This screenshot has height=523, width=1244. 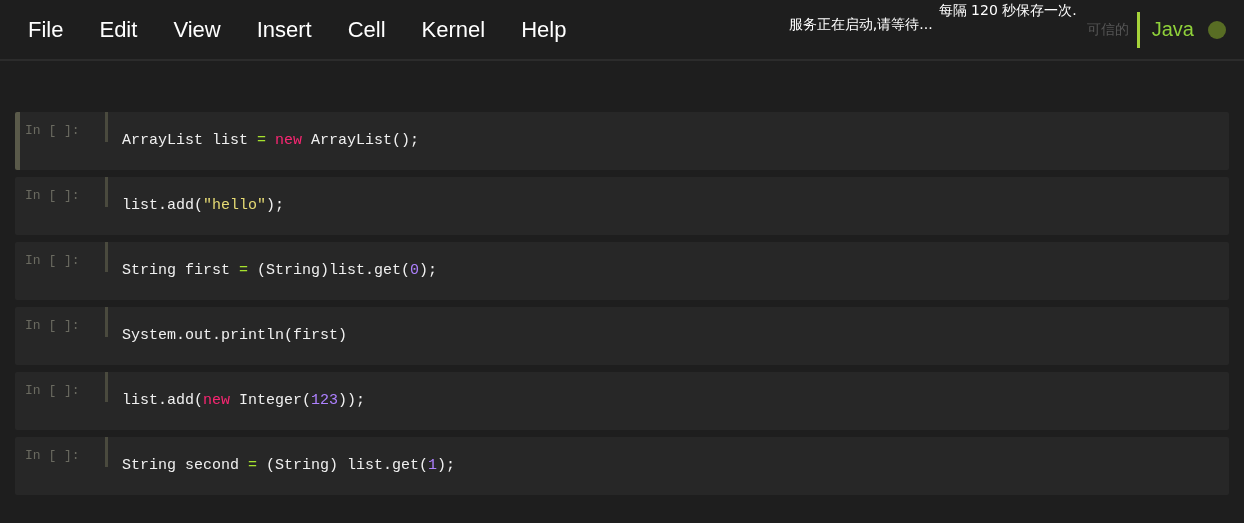 I want to click on menu-item: File, so click(x=46, y=29).